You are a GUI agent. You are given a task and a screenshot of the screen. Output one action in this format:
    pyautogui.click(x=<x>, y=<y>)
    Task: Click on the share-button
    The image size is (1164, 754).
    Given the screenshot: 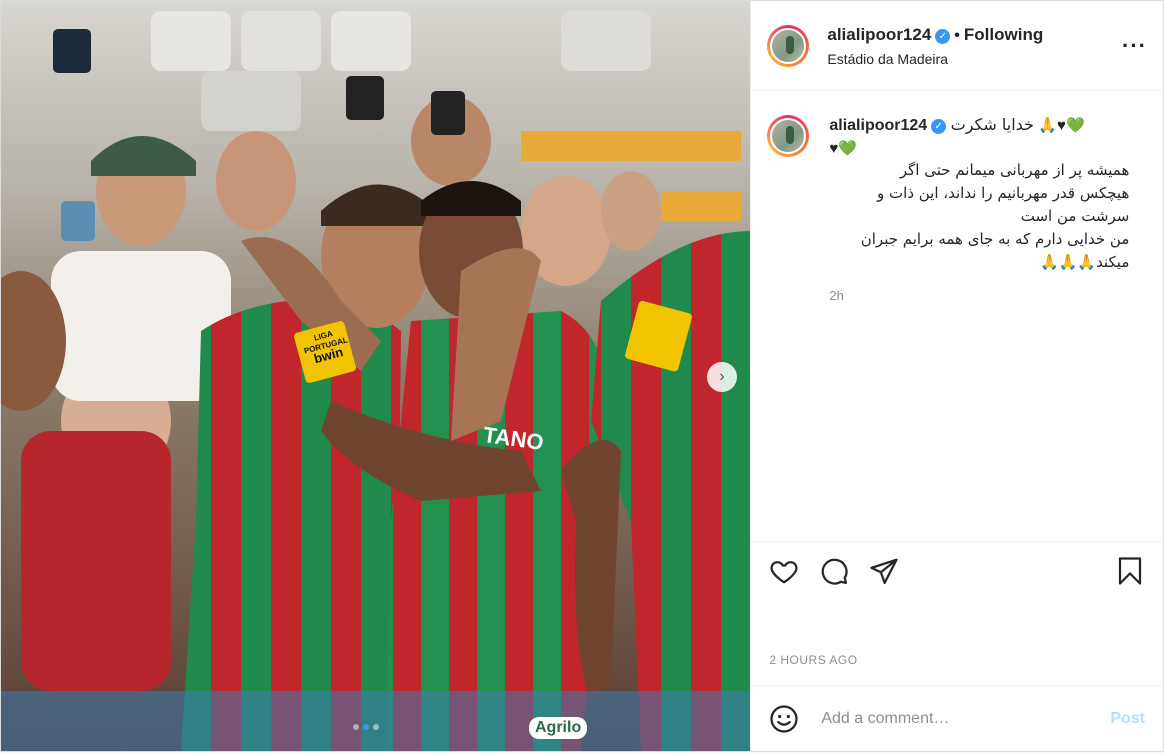 What is the action you would take?
    pyautogui.click(x=884, y=571)
    